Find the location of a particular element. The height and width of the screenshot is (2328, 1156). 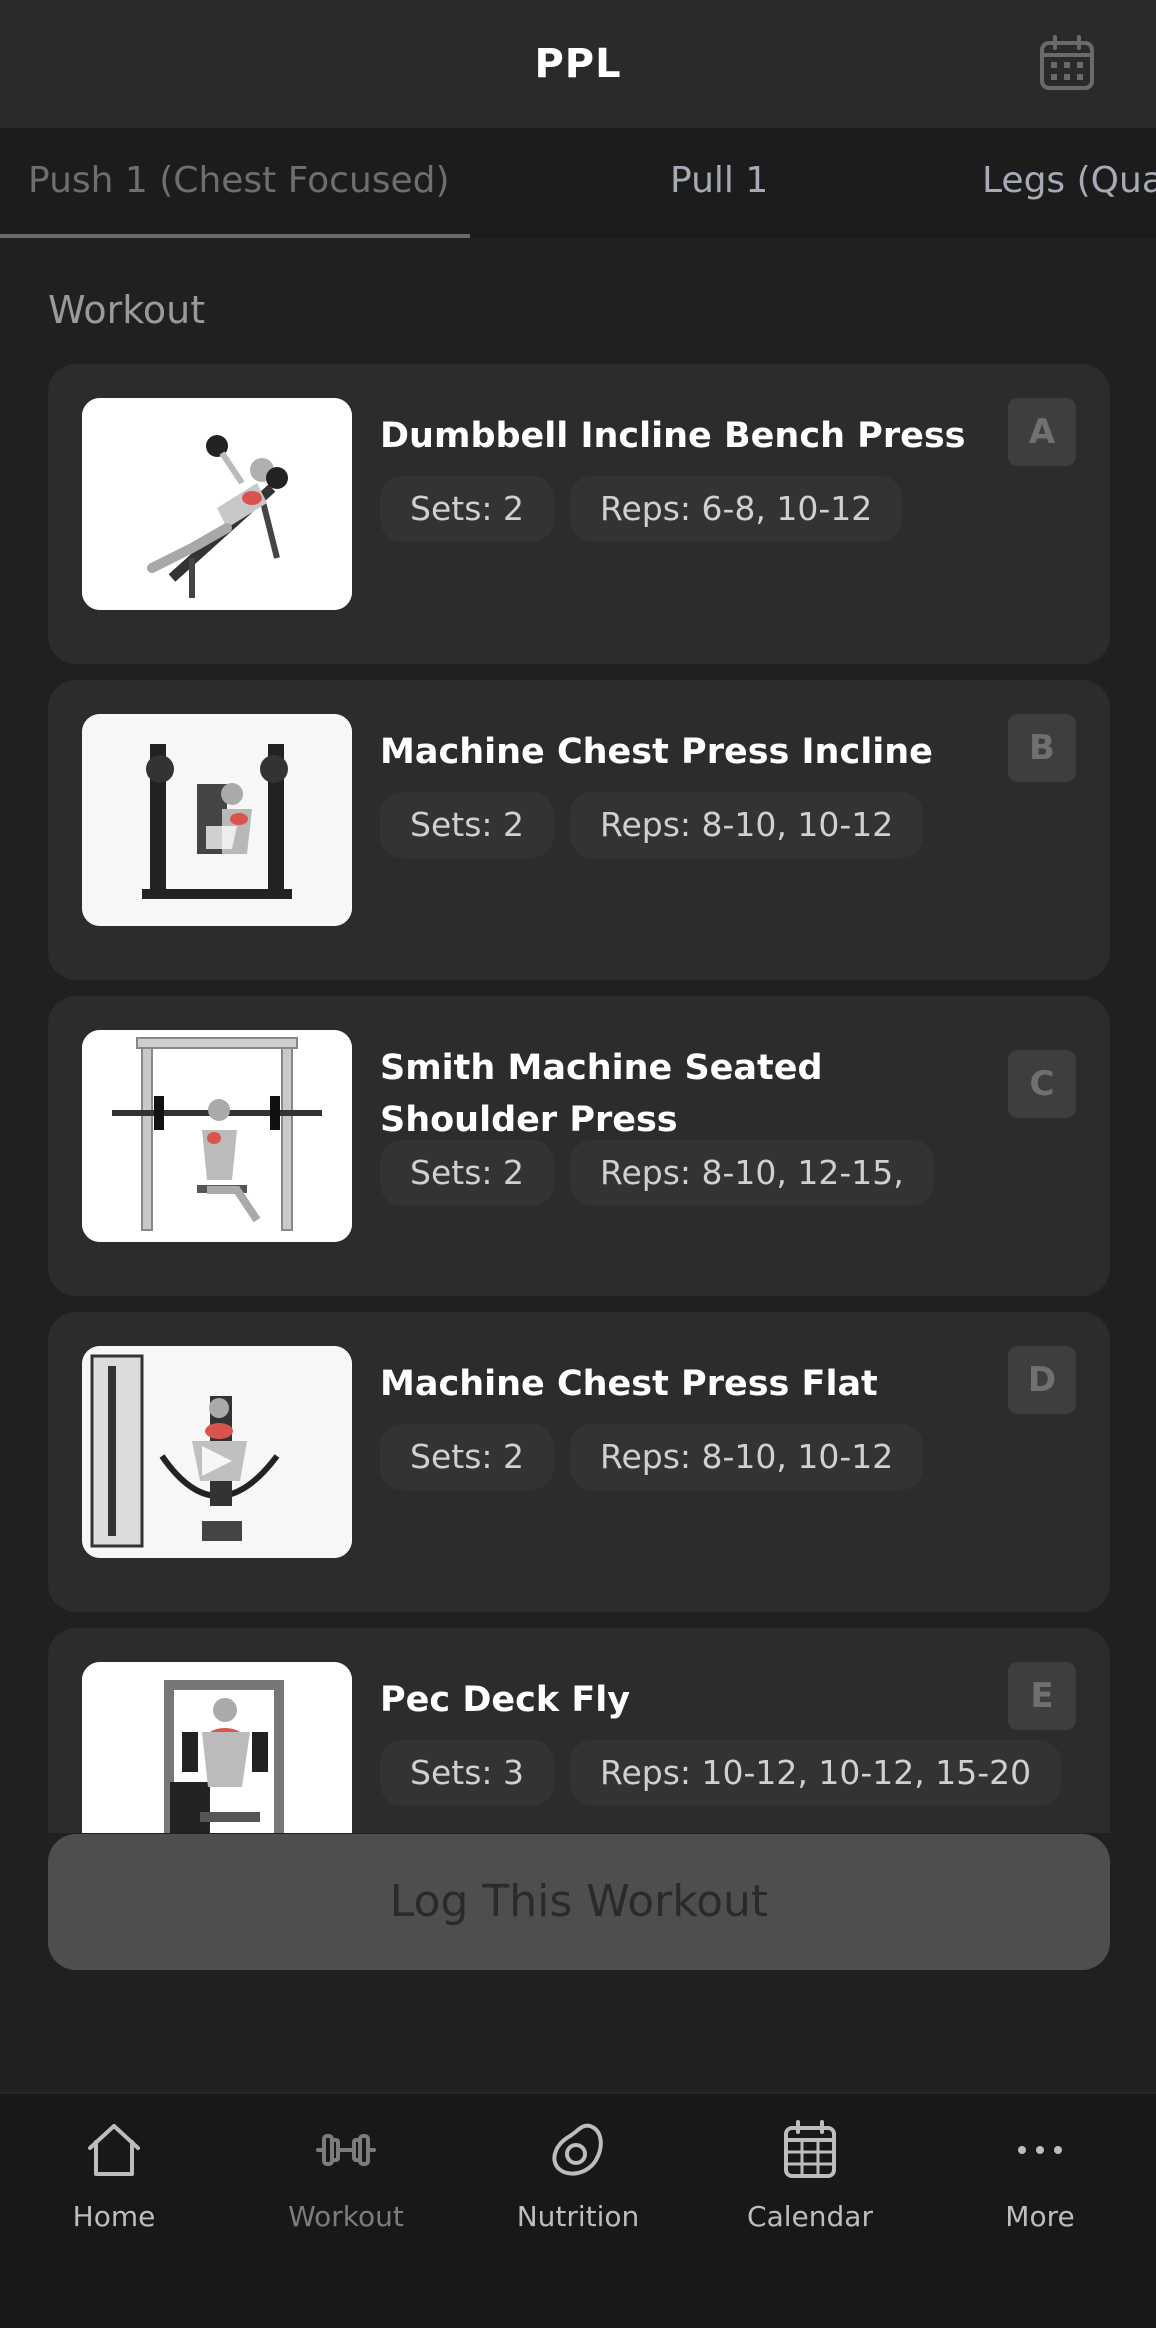

nav-label: Nutrition is located at coordinates (578, 2216).